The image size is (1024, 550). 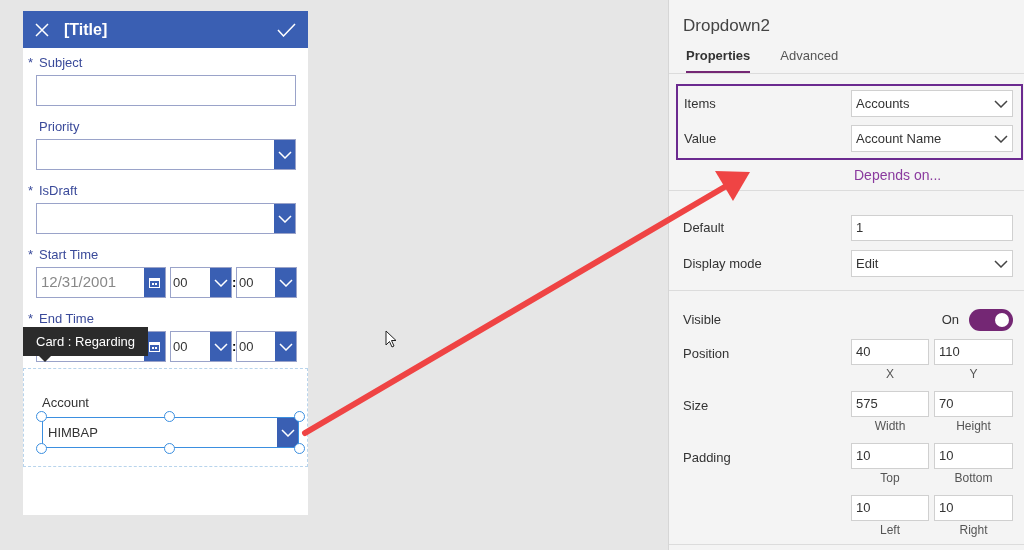 What do you see at coordinates (890, 530) in the screenshot?
I see `input-caption: Left` at bounding box center [890, 530].